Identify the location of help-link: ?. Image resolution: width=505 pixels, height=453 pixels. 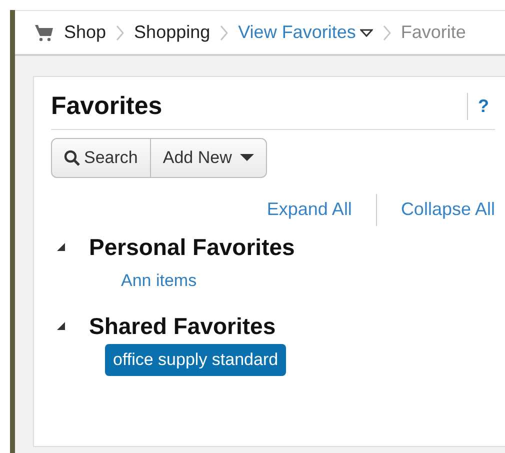
(478, 106).